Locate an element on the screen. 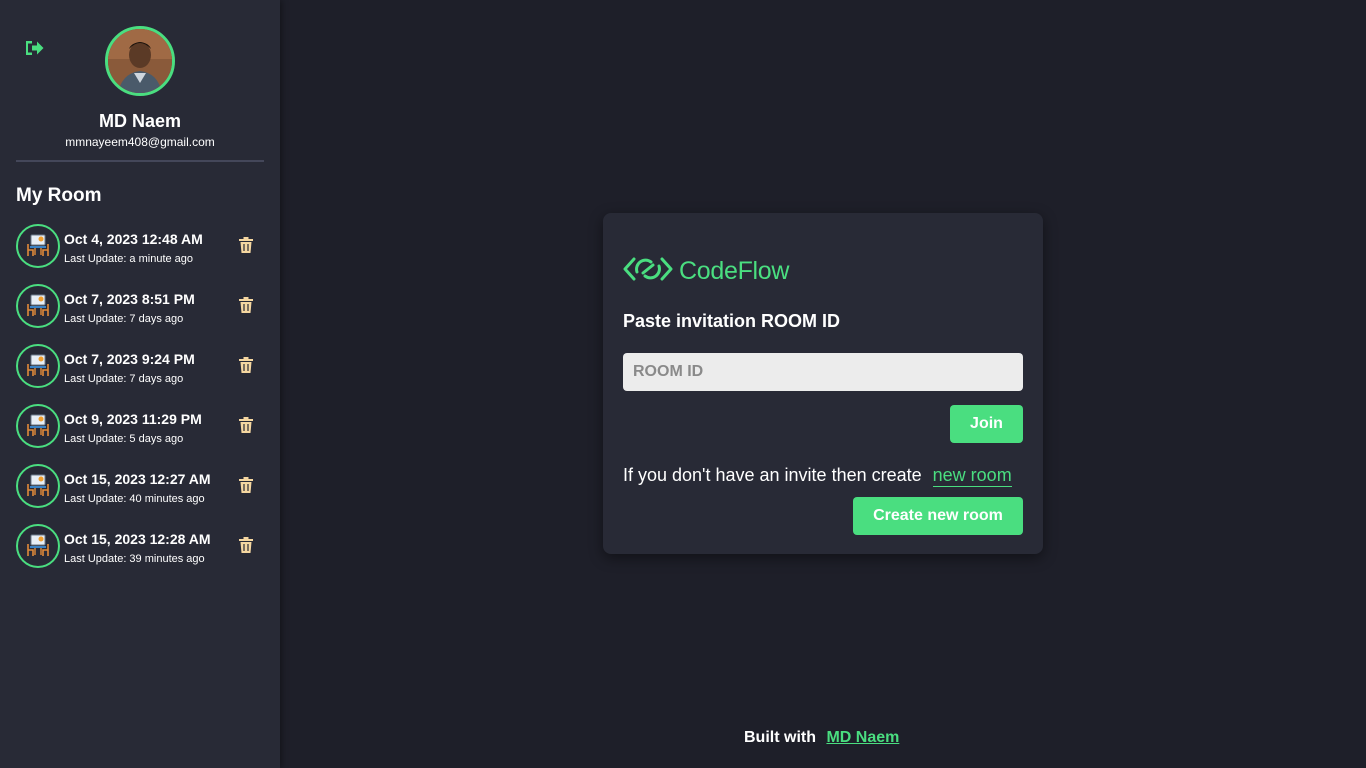  logout-icon is located at coordinates (34, 48).